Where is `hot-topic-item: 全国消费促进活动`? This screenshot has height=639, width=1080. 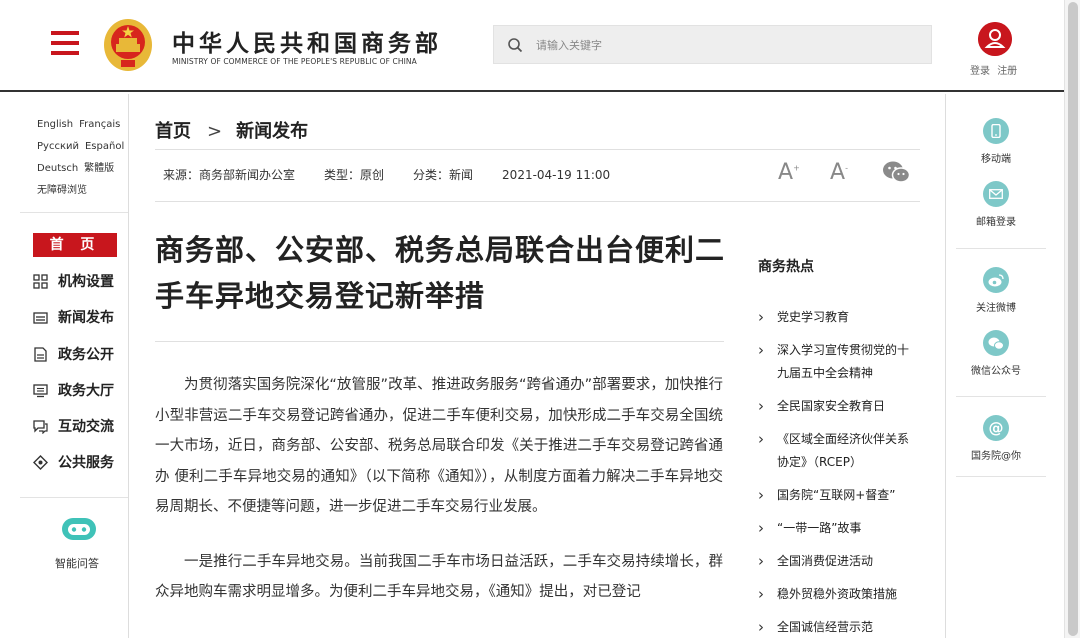
hot-topic-item: 全国消费促进活动 is located at coordinates (839, 561).